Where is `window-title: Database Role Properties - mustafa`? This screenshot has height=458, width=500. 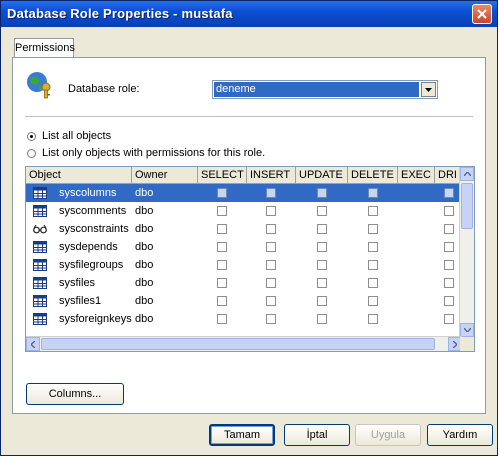 window-title: Database Role Properties - mustafa is located at coordinates (120, 13).